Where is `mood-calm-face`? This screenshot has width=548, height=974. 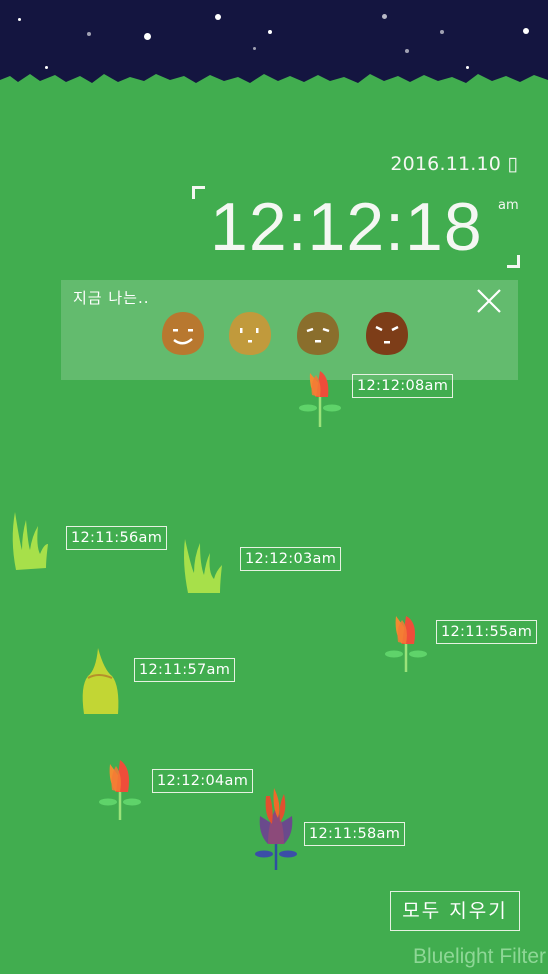 mood-calm-face is located at coordinates (250, 333).